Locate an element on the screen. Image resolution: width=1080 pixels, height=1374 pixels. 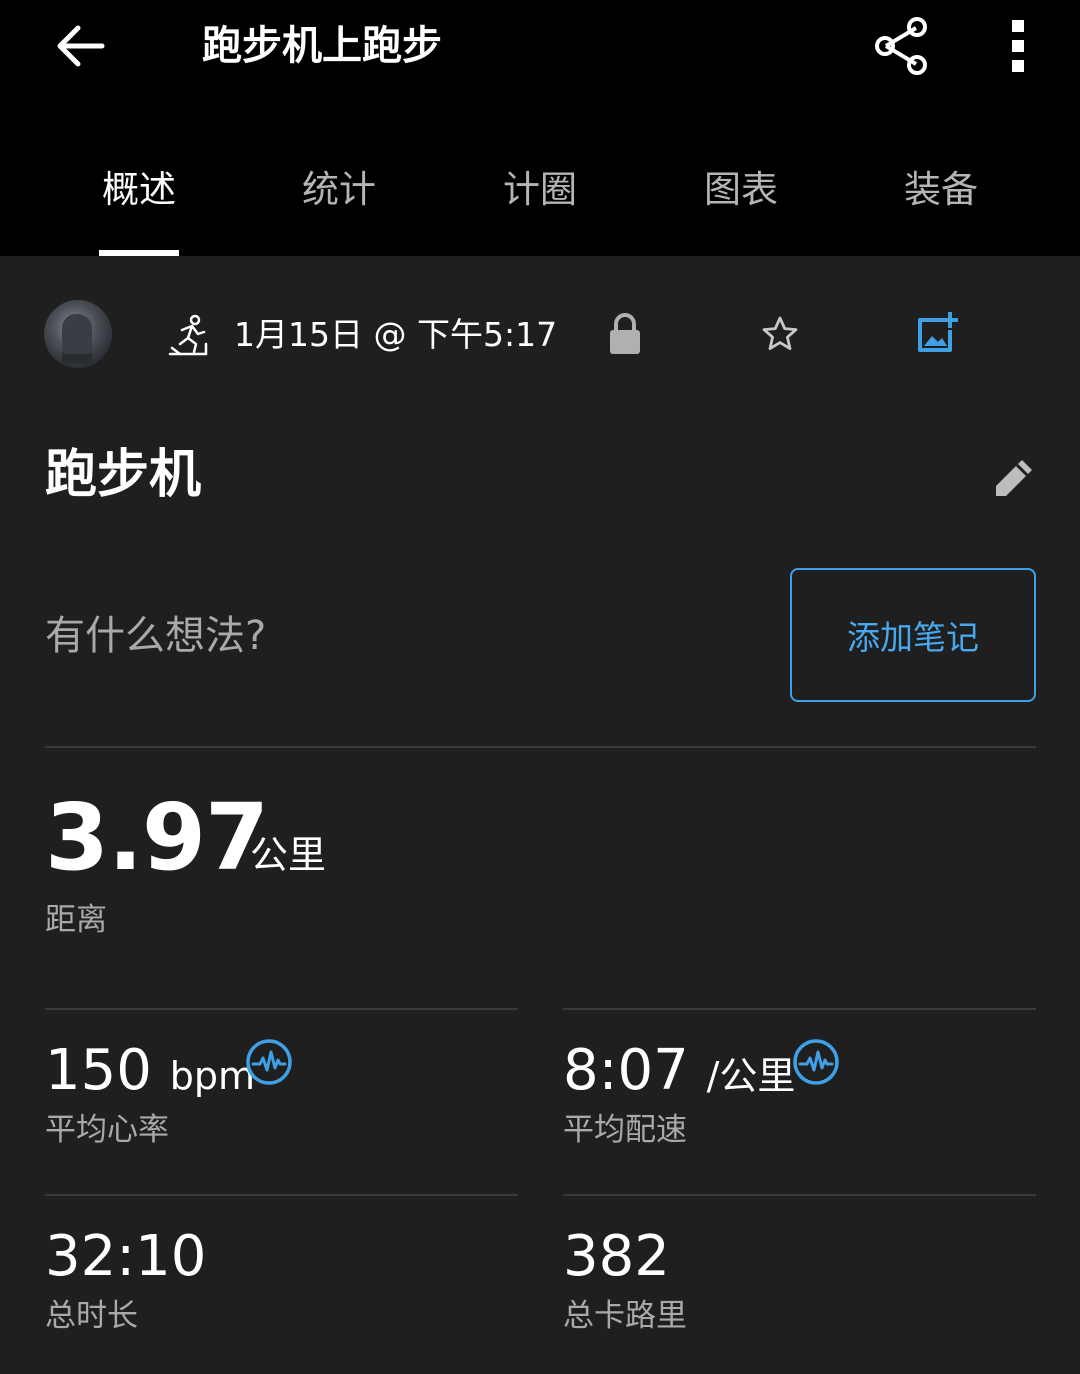
total-duration-value: 32:10 is located at coordinates (126, 1256).